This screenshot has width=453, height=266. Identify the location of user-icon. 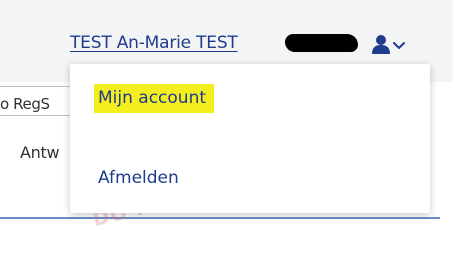
(388, 44).